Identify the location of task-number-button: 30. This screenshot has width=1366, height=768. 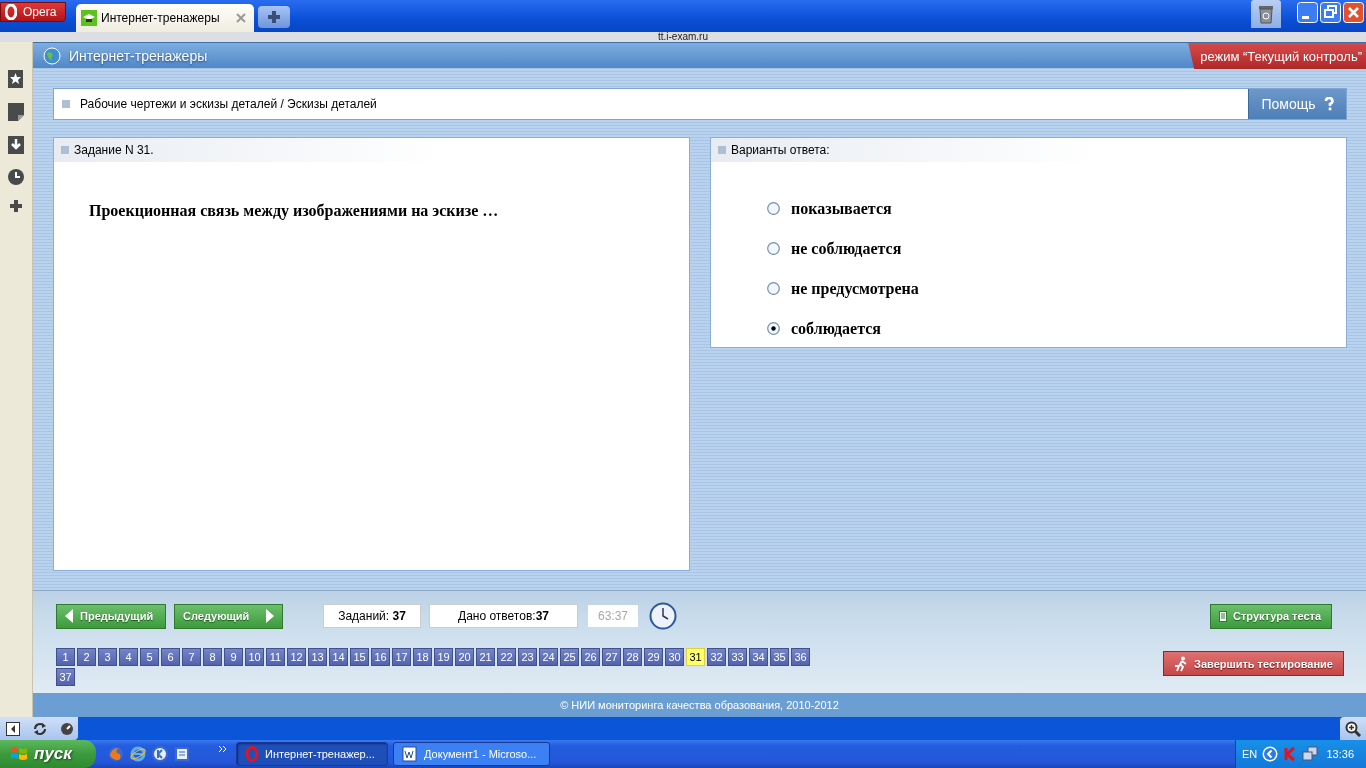
(674, 657).